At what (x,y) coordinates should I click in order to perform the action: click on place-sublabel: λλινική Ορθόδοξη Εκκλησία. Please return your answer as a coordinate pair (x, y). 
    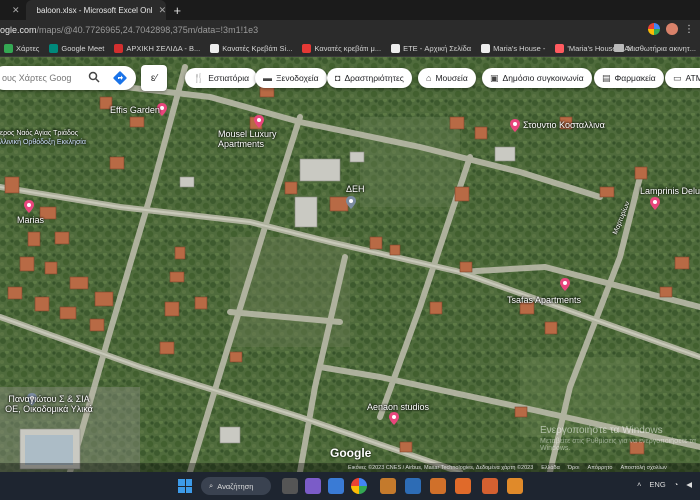
    Looking at the image, I should click on (43, 142).